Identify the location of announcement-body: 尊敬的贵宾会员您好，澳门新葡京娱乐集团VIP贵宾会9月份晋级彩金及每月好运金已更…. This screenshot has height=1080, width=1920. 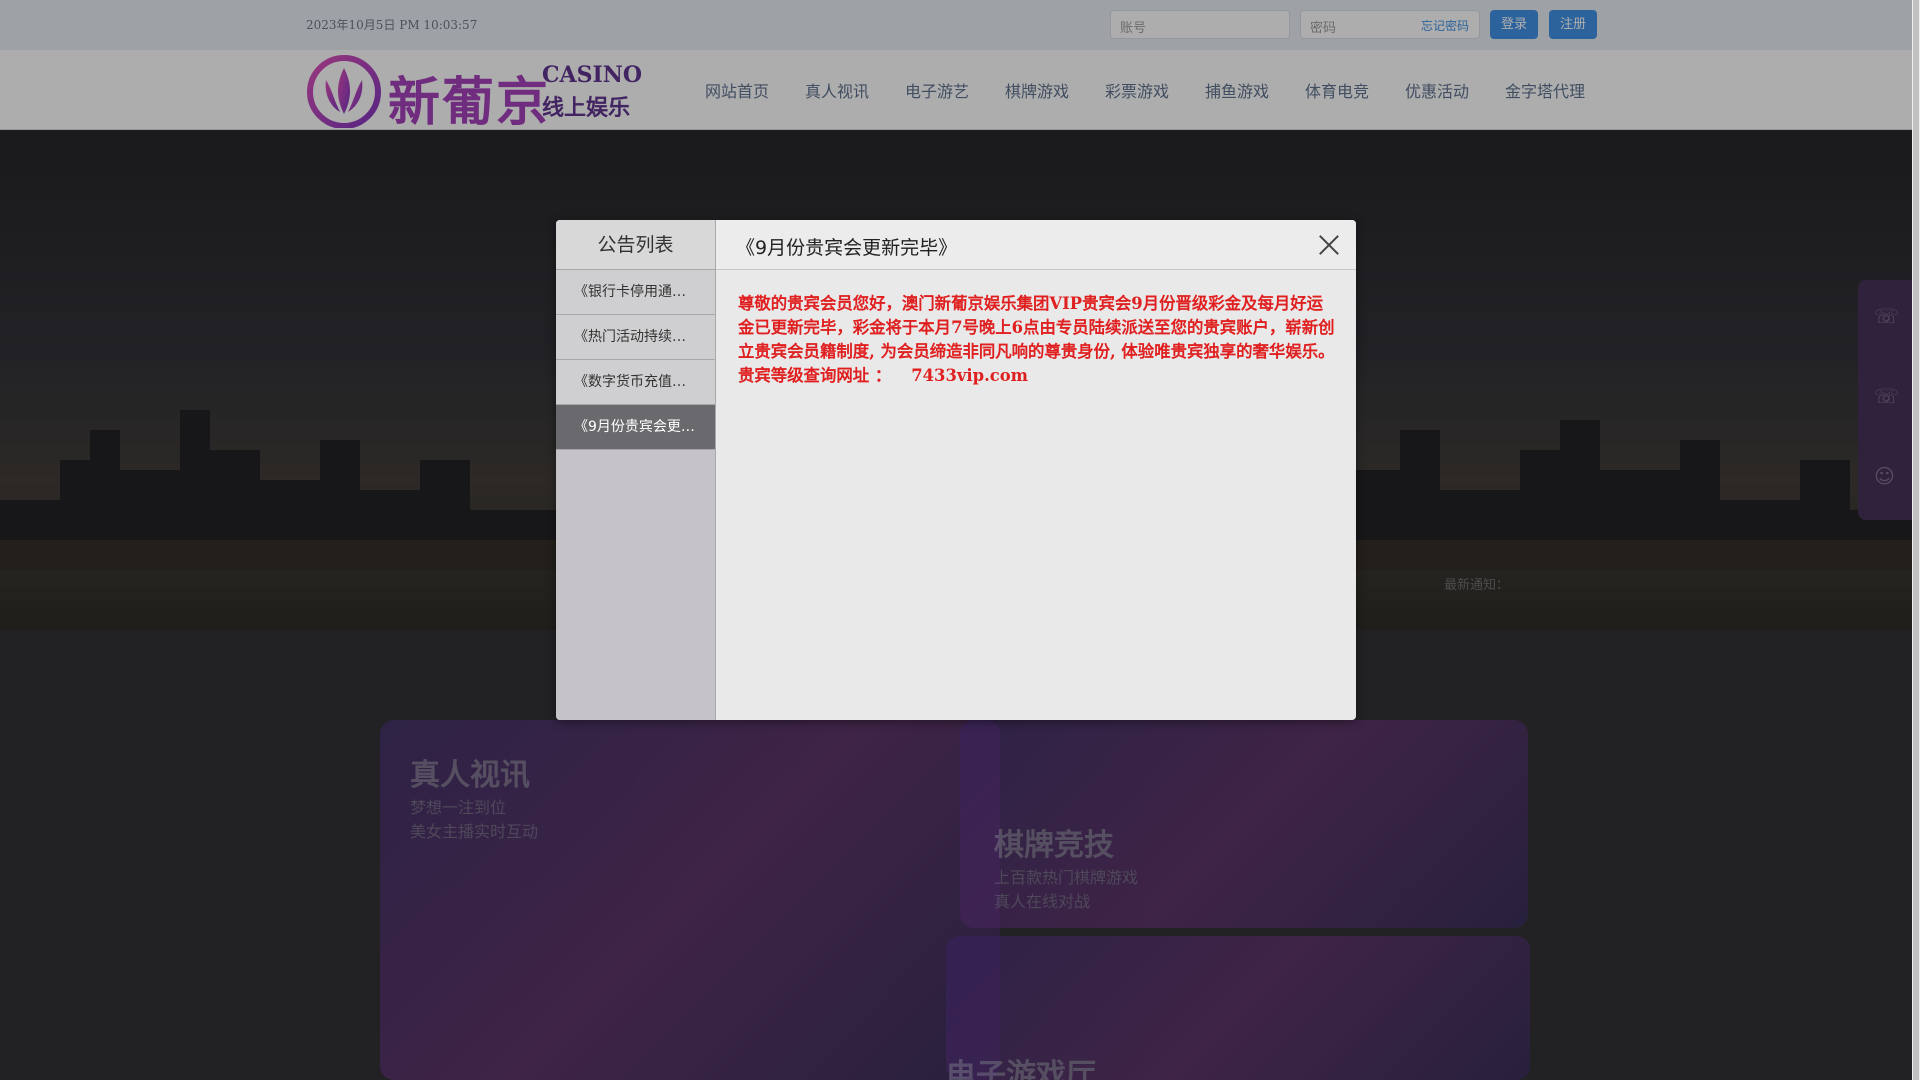
(1038, 340).